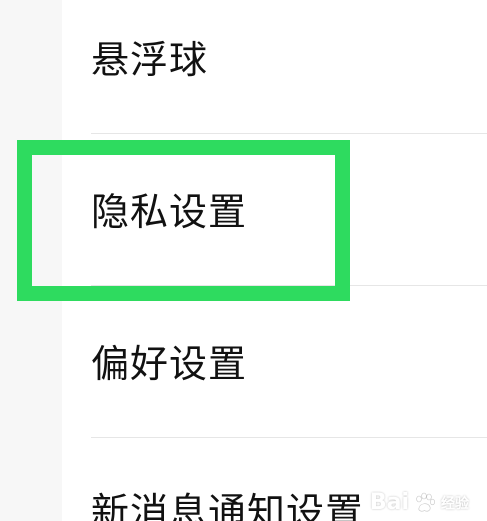 This screenshot has height=521, width=487. What do you see at coordinates (169, 364) in the screenshot?
I see `settings-item-label: 偏好设置` at bounding box center [169, 364].